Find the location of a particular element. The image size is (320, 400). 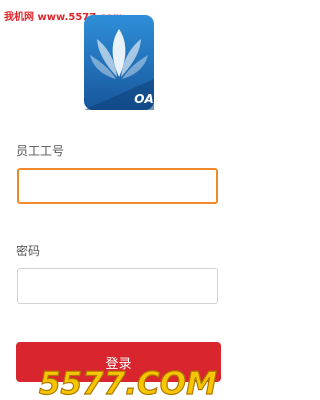

app-logo: OA is located at coordinates (119, 62).